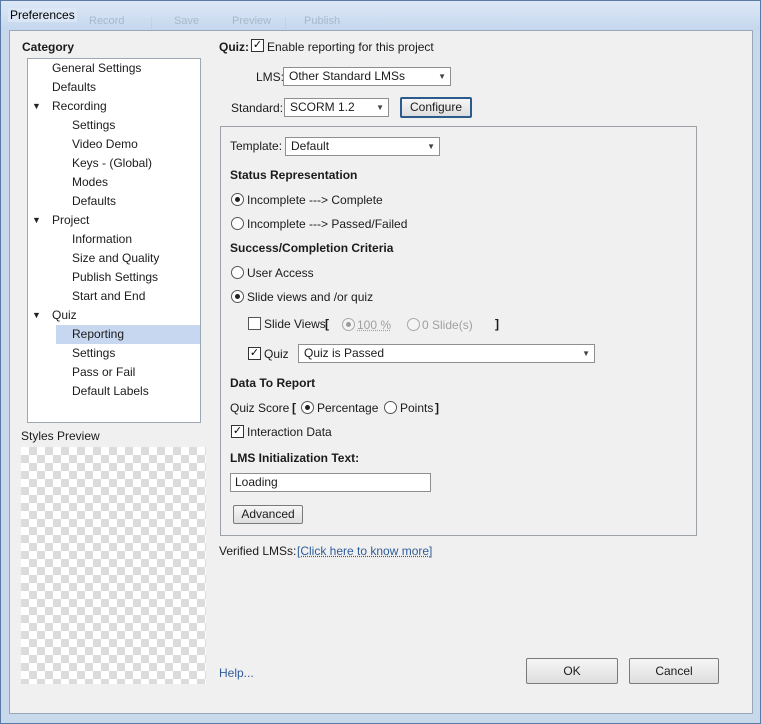 The width and height of the screenshot is (761, 724). I want to click on tree-item-label: Recording, so click(79, 106).